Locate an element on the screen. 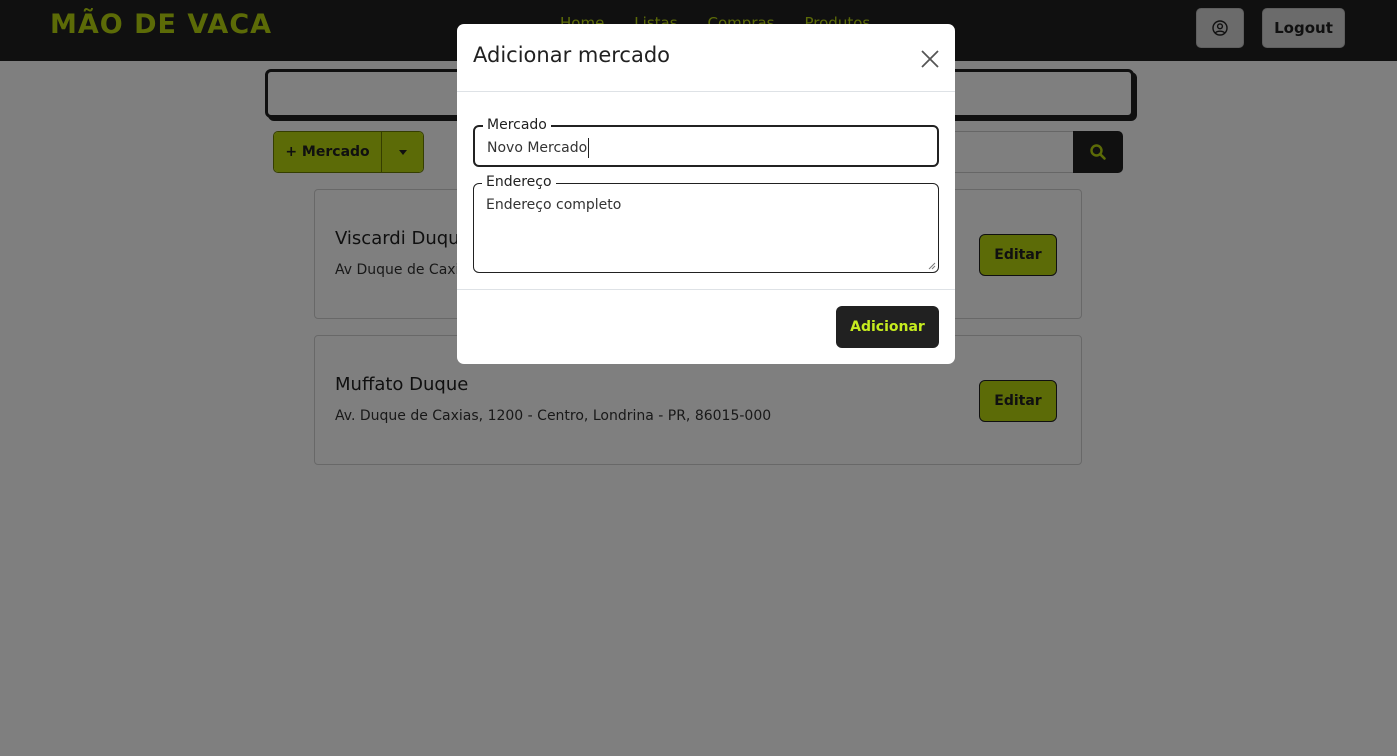  modal-close-button is located at coordinates (930, 59).